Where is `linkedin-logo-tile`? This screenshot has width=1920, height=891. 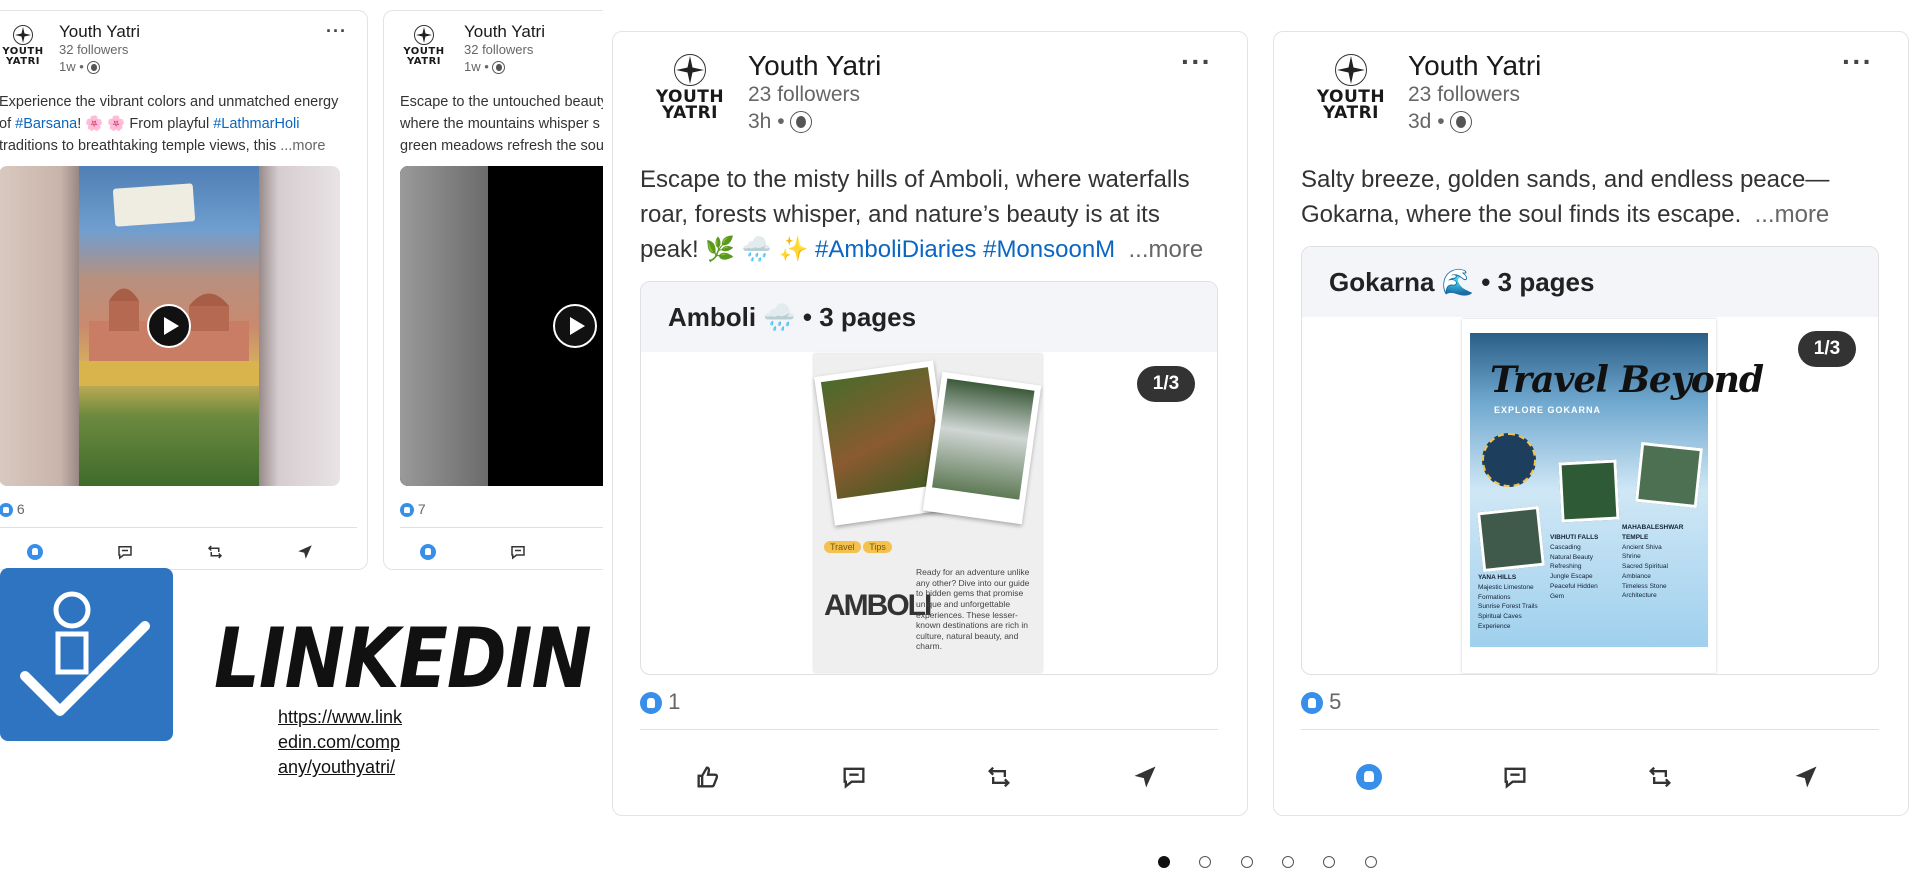
linkedin-logo-tile is located at coordinates (86, 654).